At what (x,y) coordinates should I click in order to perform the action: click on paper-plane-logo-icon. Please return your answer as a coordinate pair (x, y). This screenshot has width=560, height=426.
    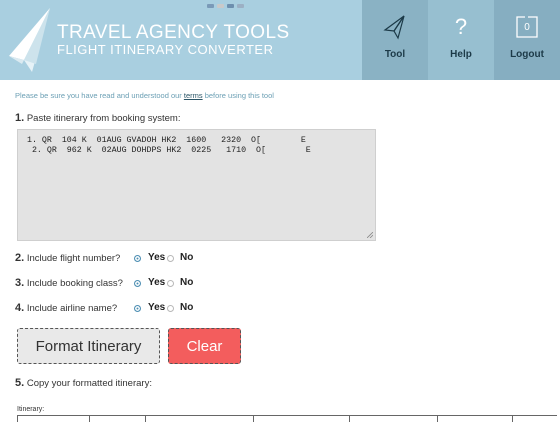
    Looking at the image, I should click on (29, 40).